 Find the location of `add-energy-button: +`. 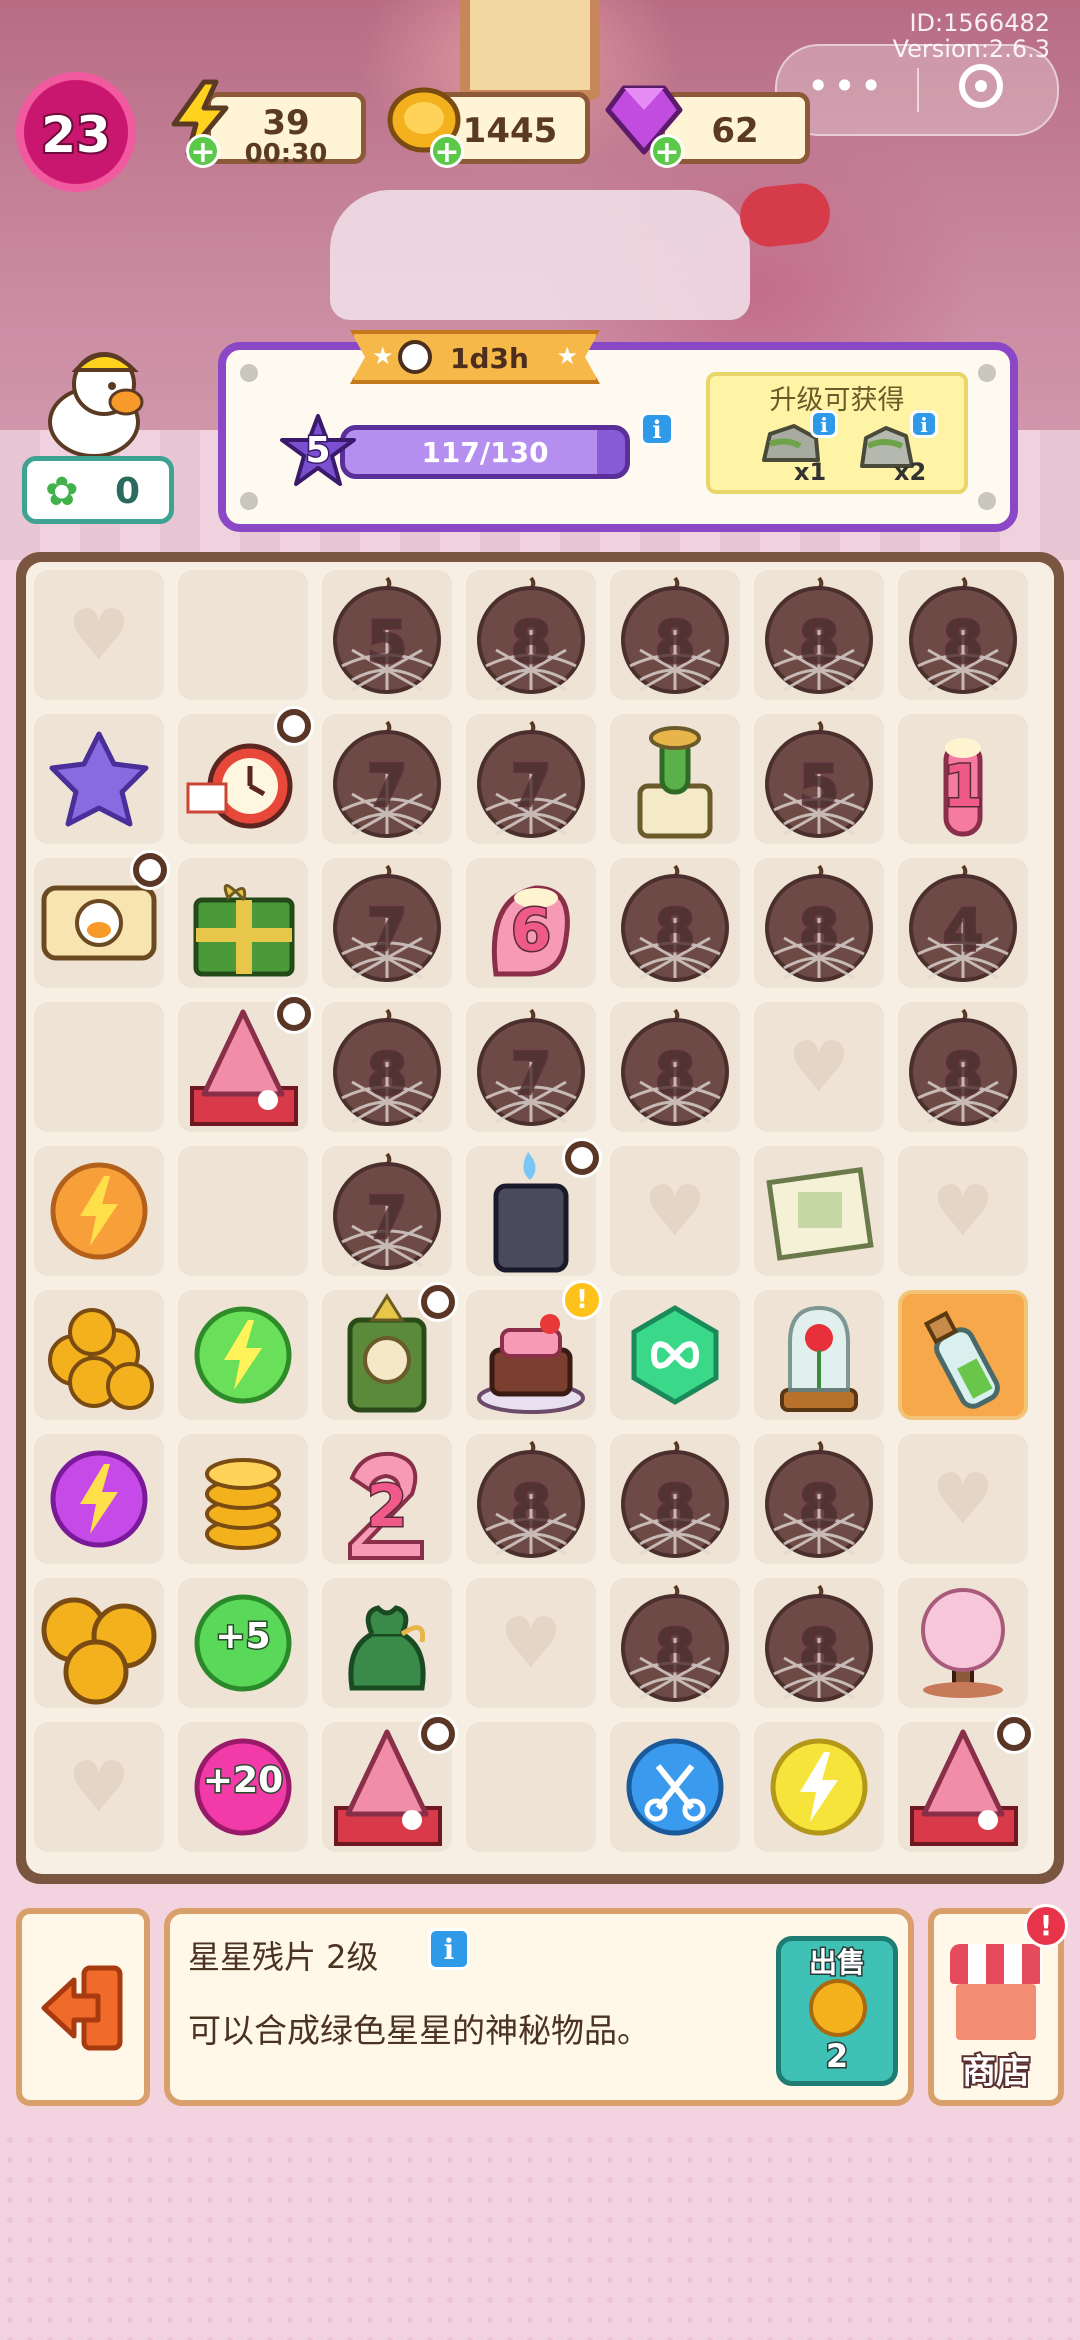

add-energy-button: + is located at coordinates (203, 151).